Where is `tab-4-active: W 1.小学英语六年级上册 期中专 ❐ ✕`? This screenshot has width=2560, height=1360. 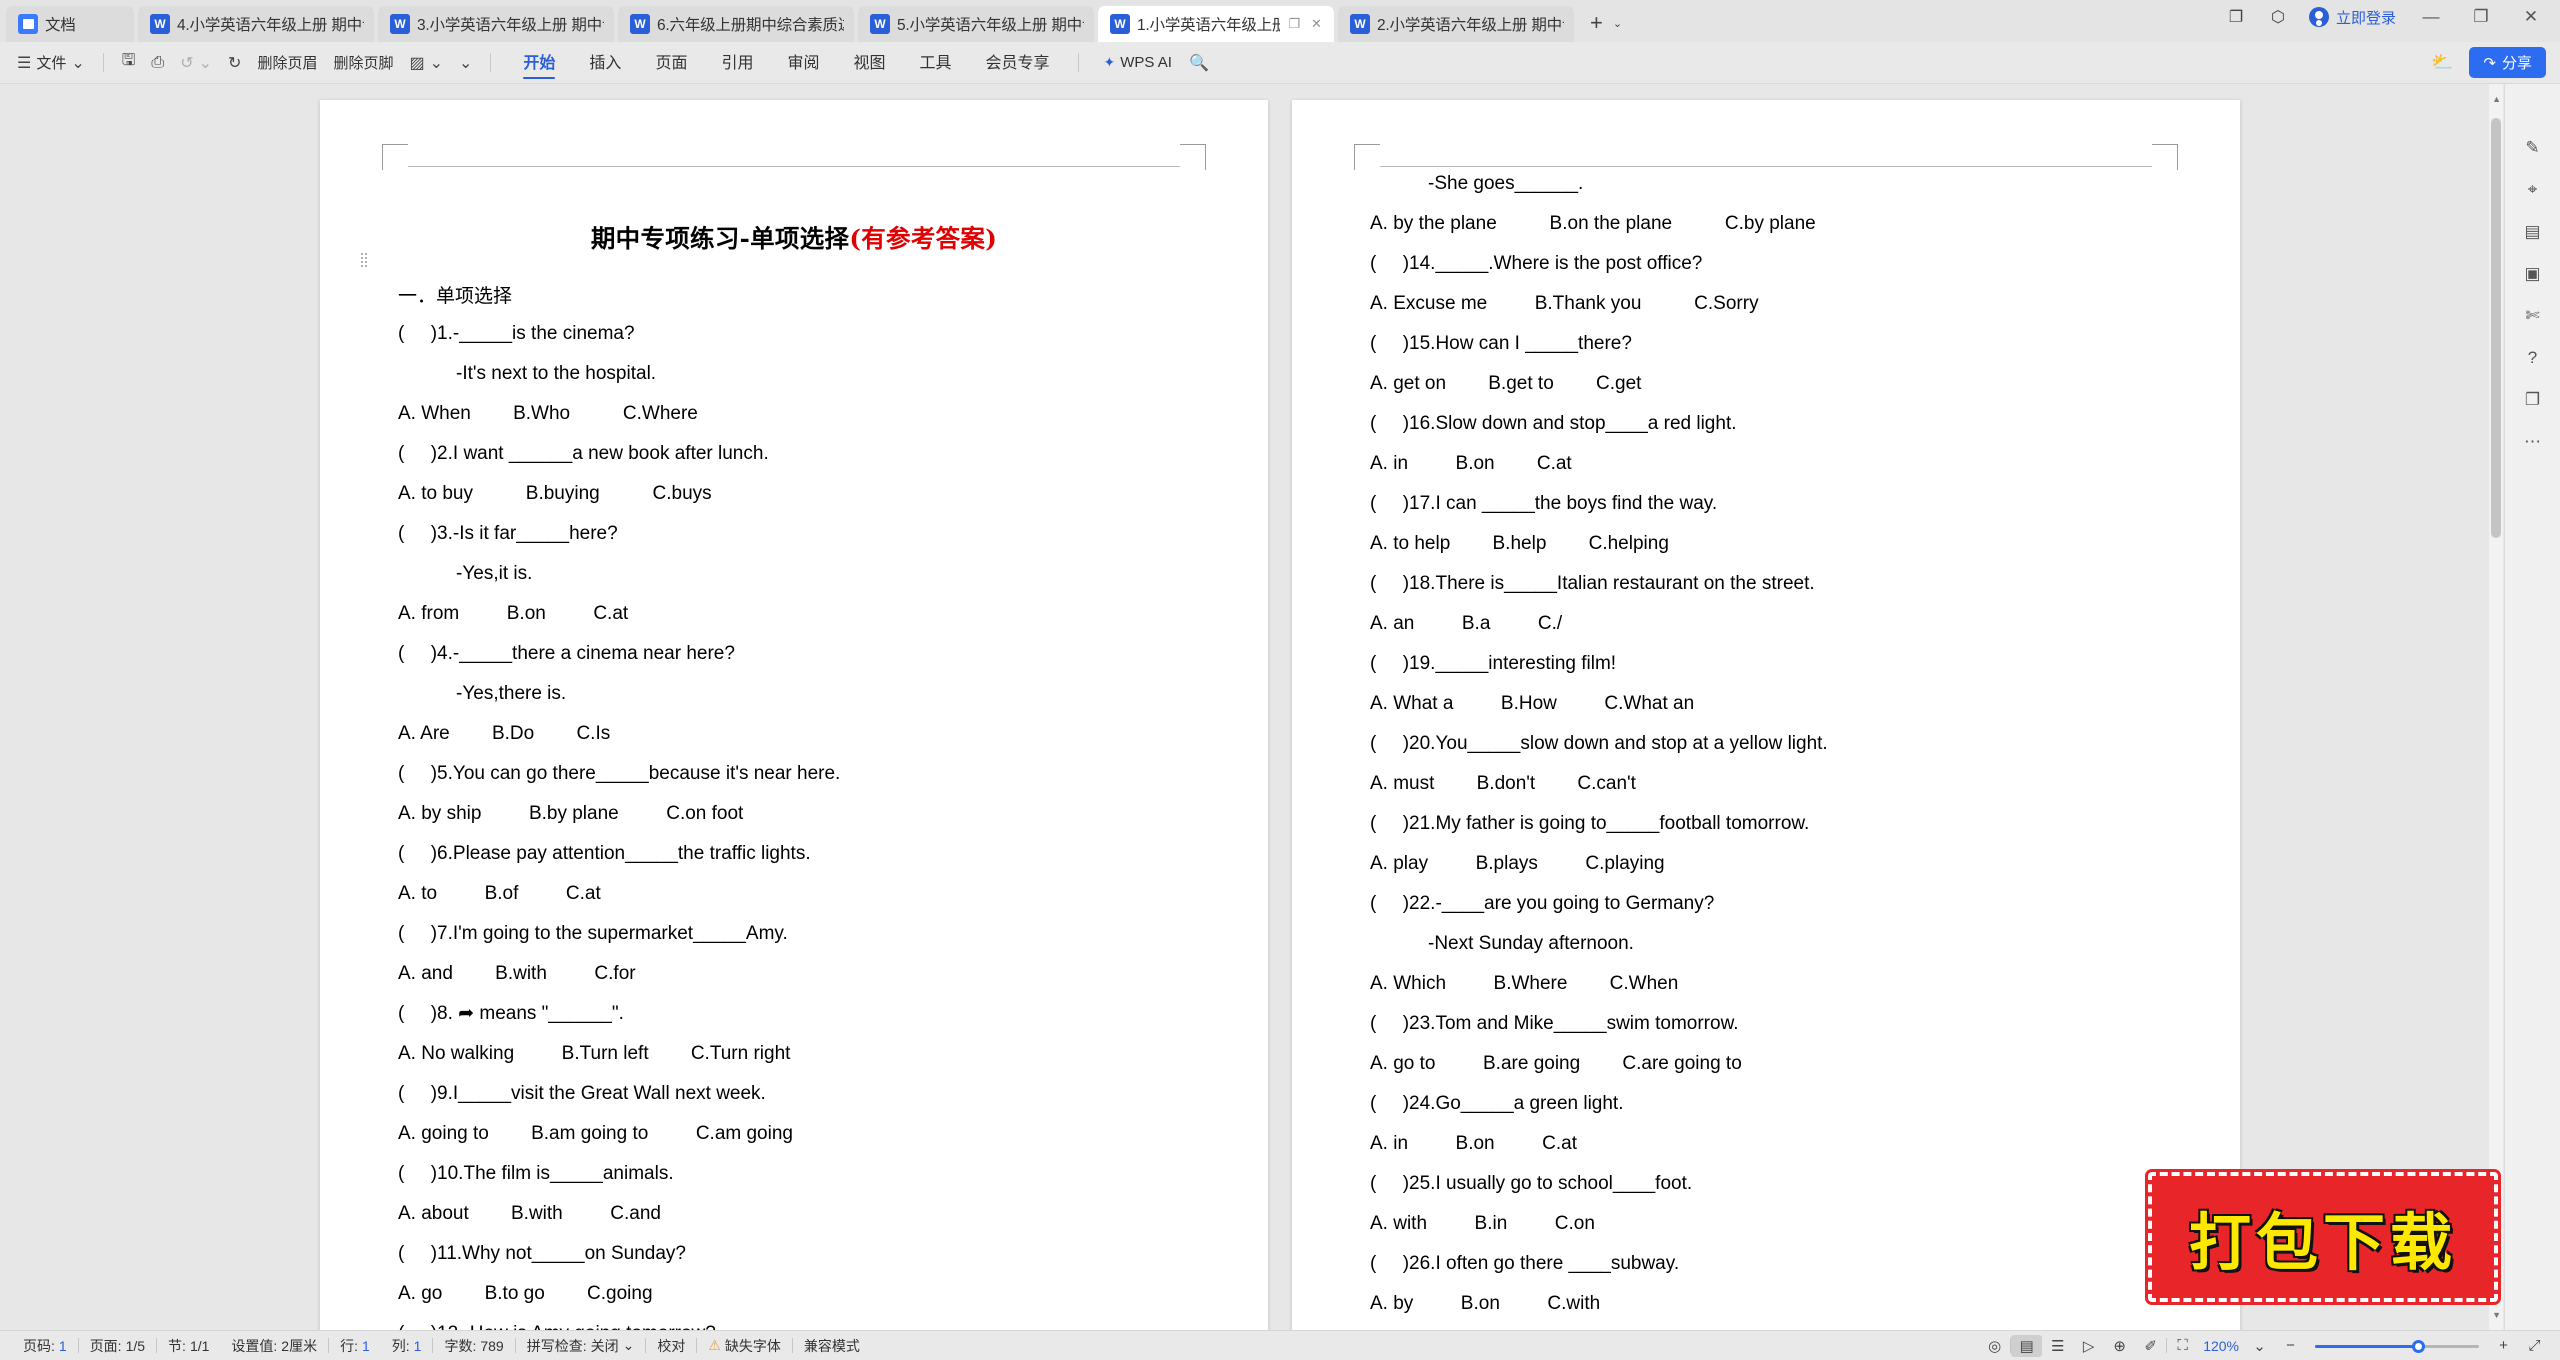
tab-4-active: W 1.小学英语六年级上册 期中专 ❐ ✕ is located at coordinates (1216, 24).